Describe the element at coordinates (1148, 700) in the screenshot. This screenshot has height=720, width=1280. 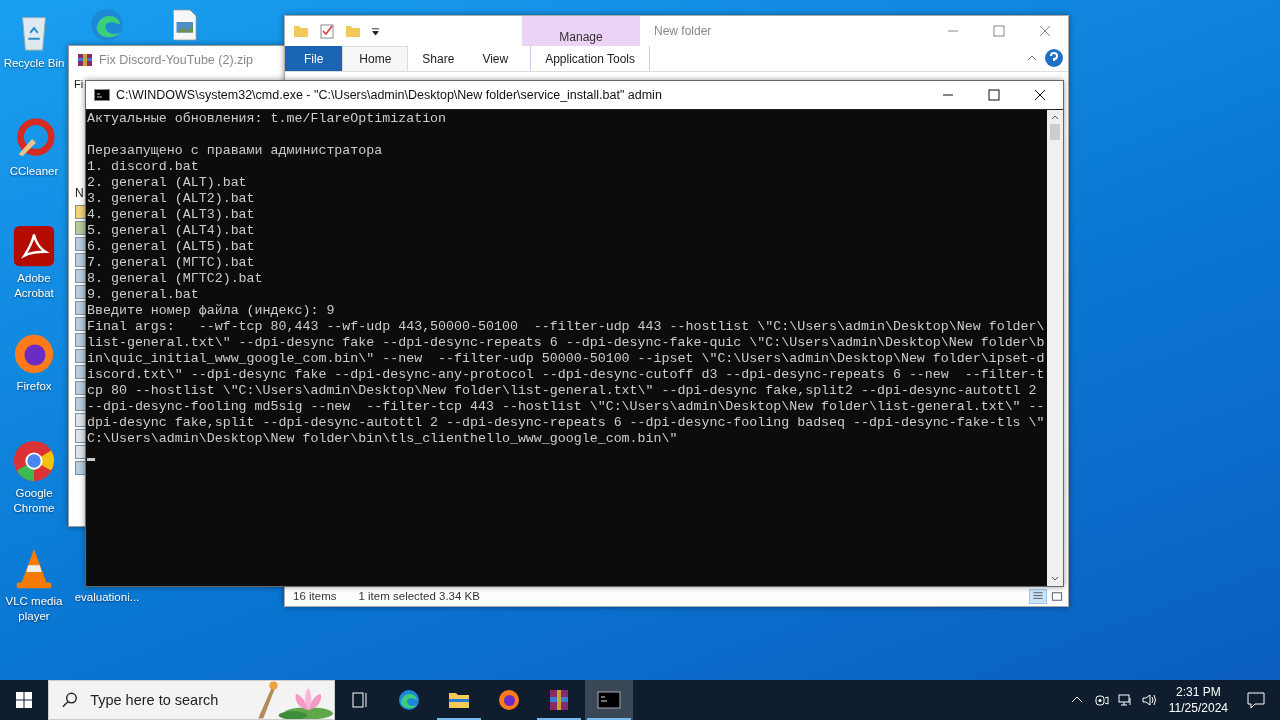
I see `speaker-icon` at that location.